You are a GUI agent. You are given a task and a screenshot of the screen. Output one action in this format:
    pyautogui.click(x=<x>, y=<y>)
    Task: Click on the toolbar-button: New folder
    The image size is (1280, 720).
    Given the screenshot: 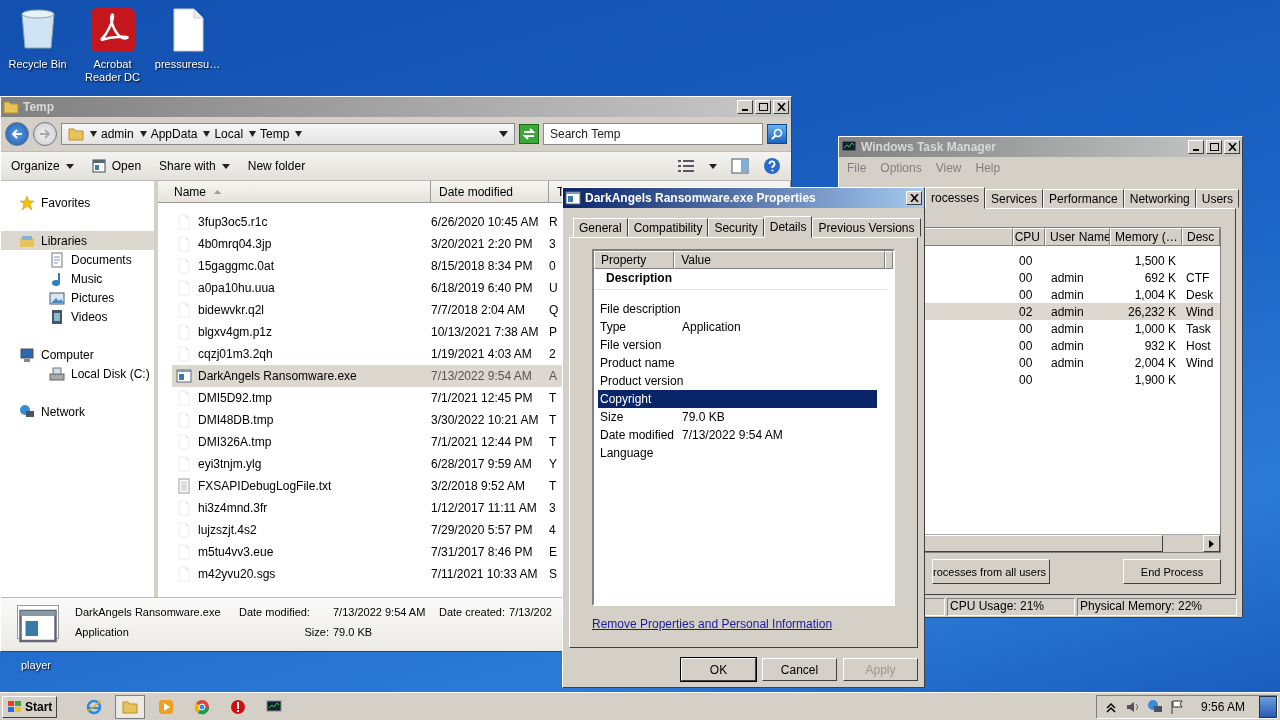 What is the action you would take?
    pyautogui.click(x=276, y=166)
    